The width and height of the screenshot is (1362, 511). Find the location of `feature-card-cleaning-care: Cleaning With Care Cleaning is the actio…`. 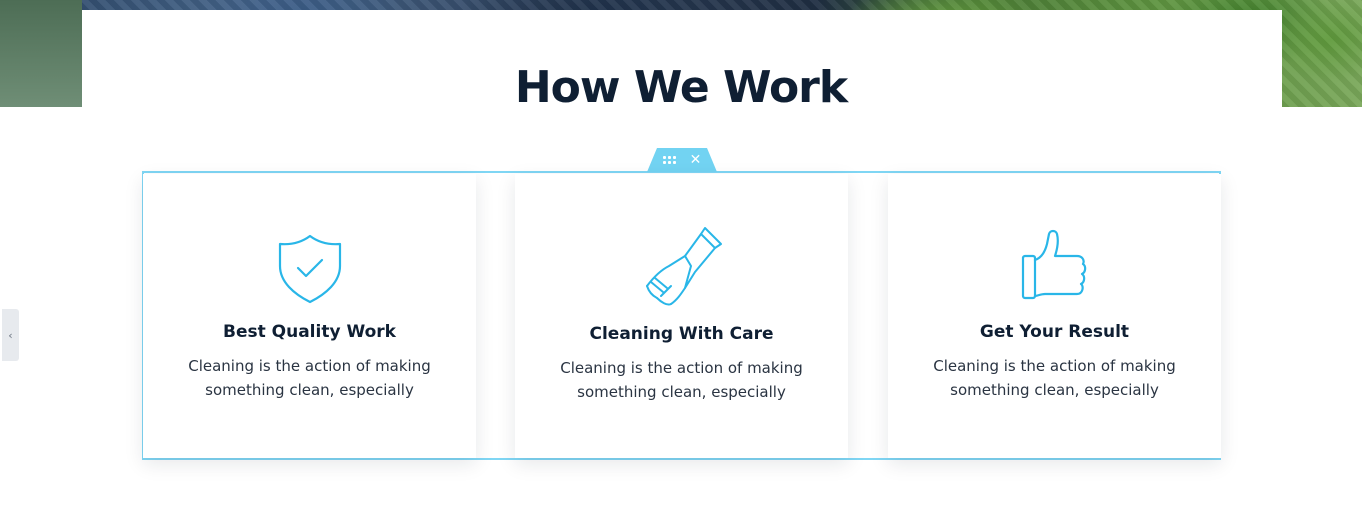

feature-card-cleaning-care: Cleaning With Care Cleaning is the actio… is located at coordinates (681, 316).